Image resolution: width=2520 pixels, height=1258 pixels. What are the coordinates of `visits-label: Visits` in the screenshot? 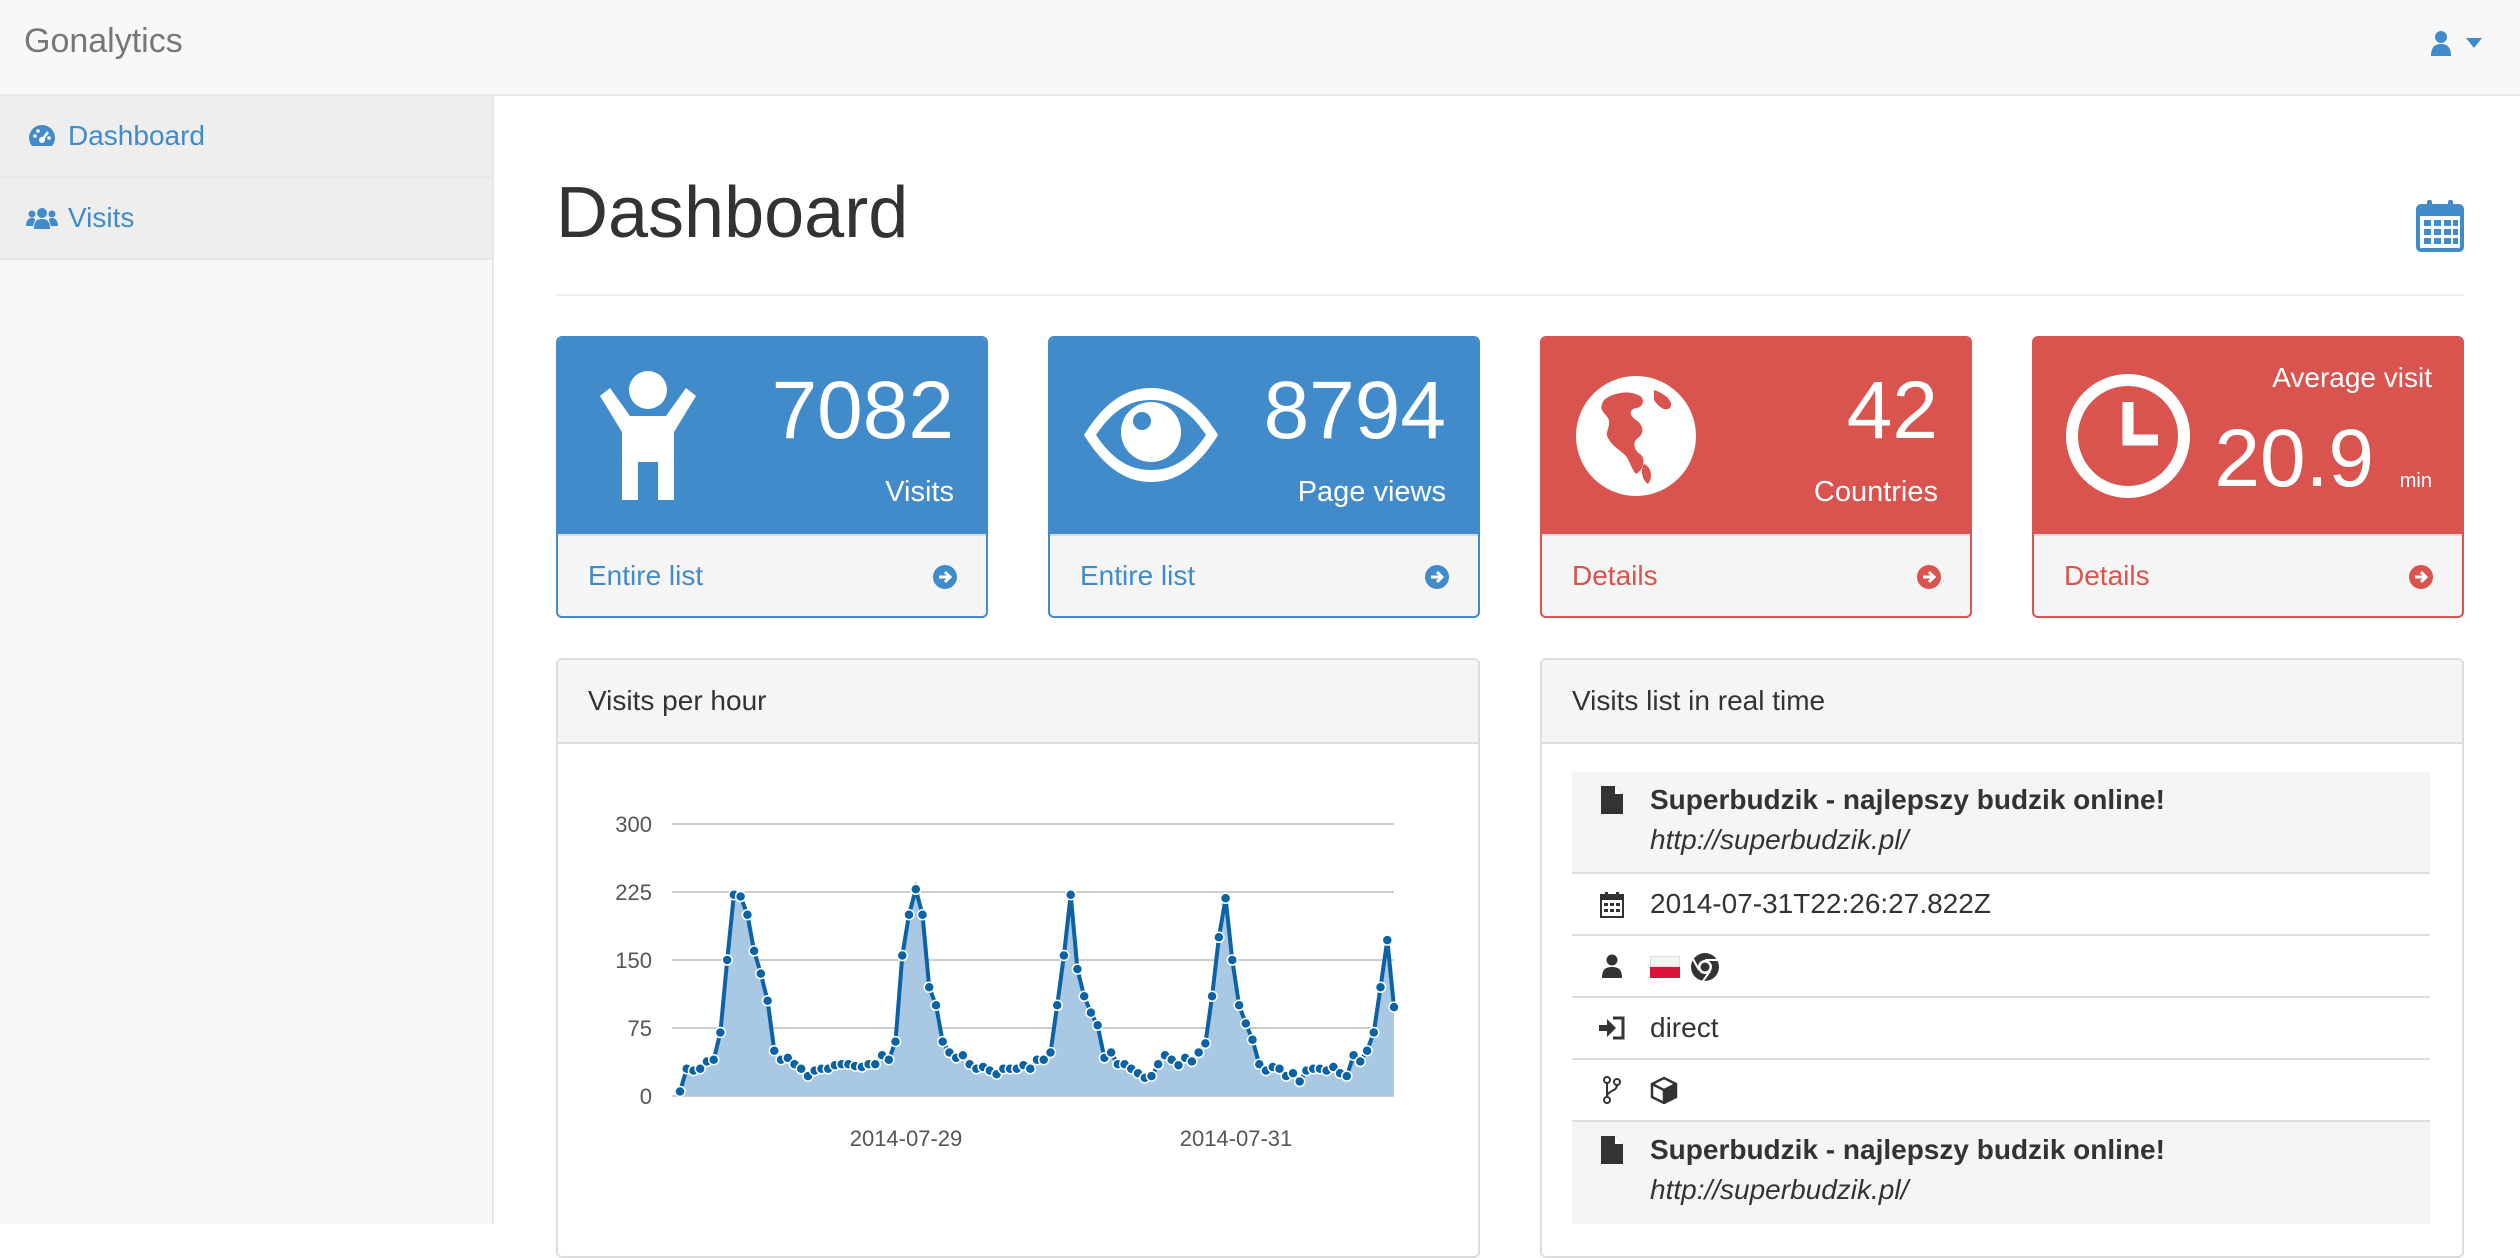 It's located at (919, 492).